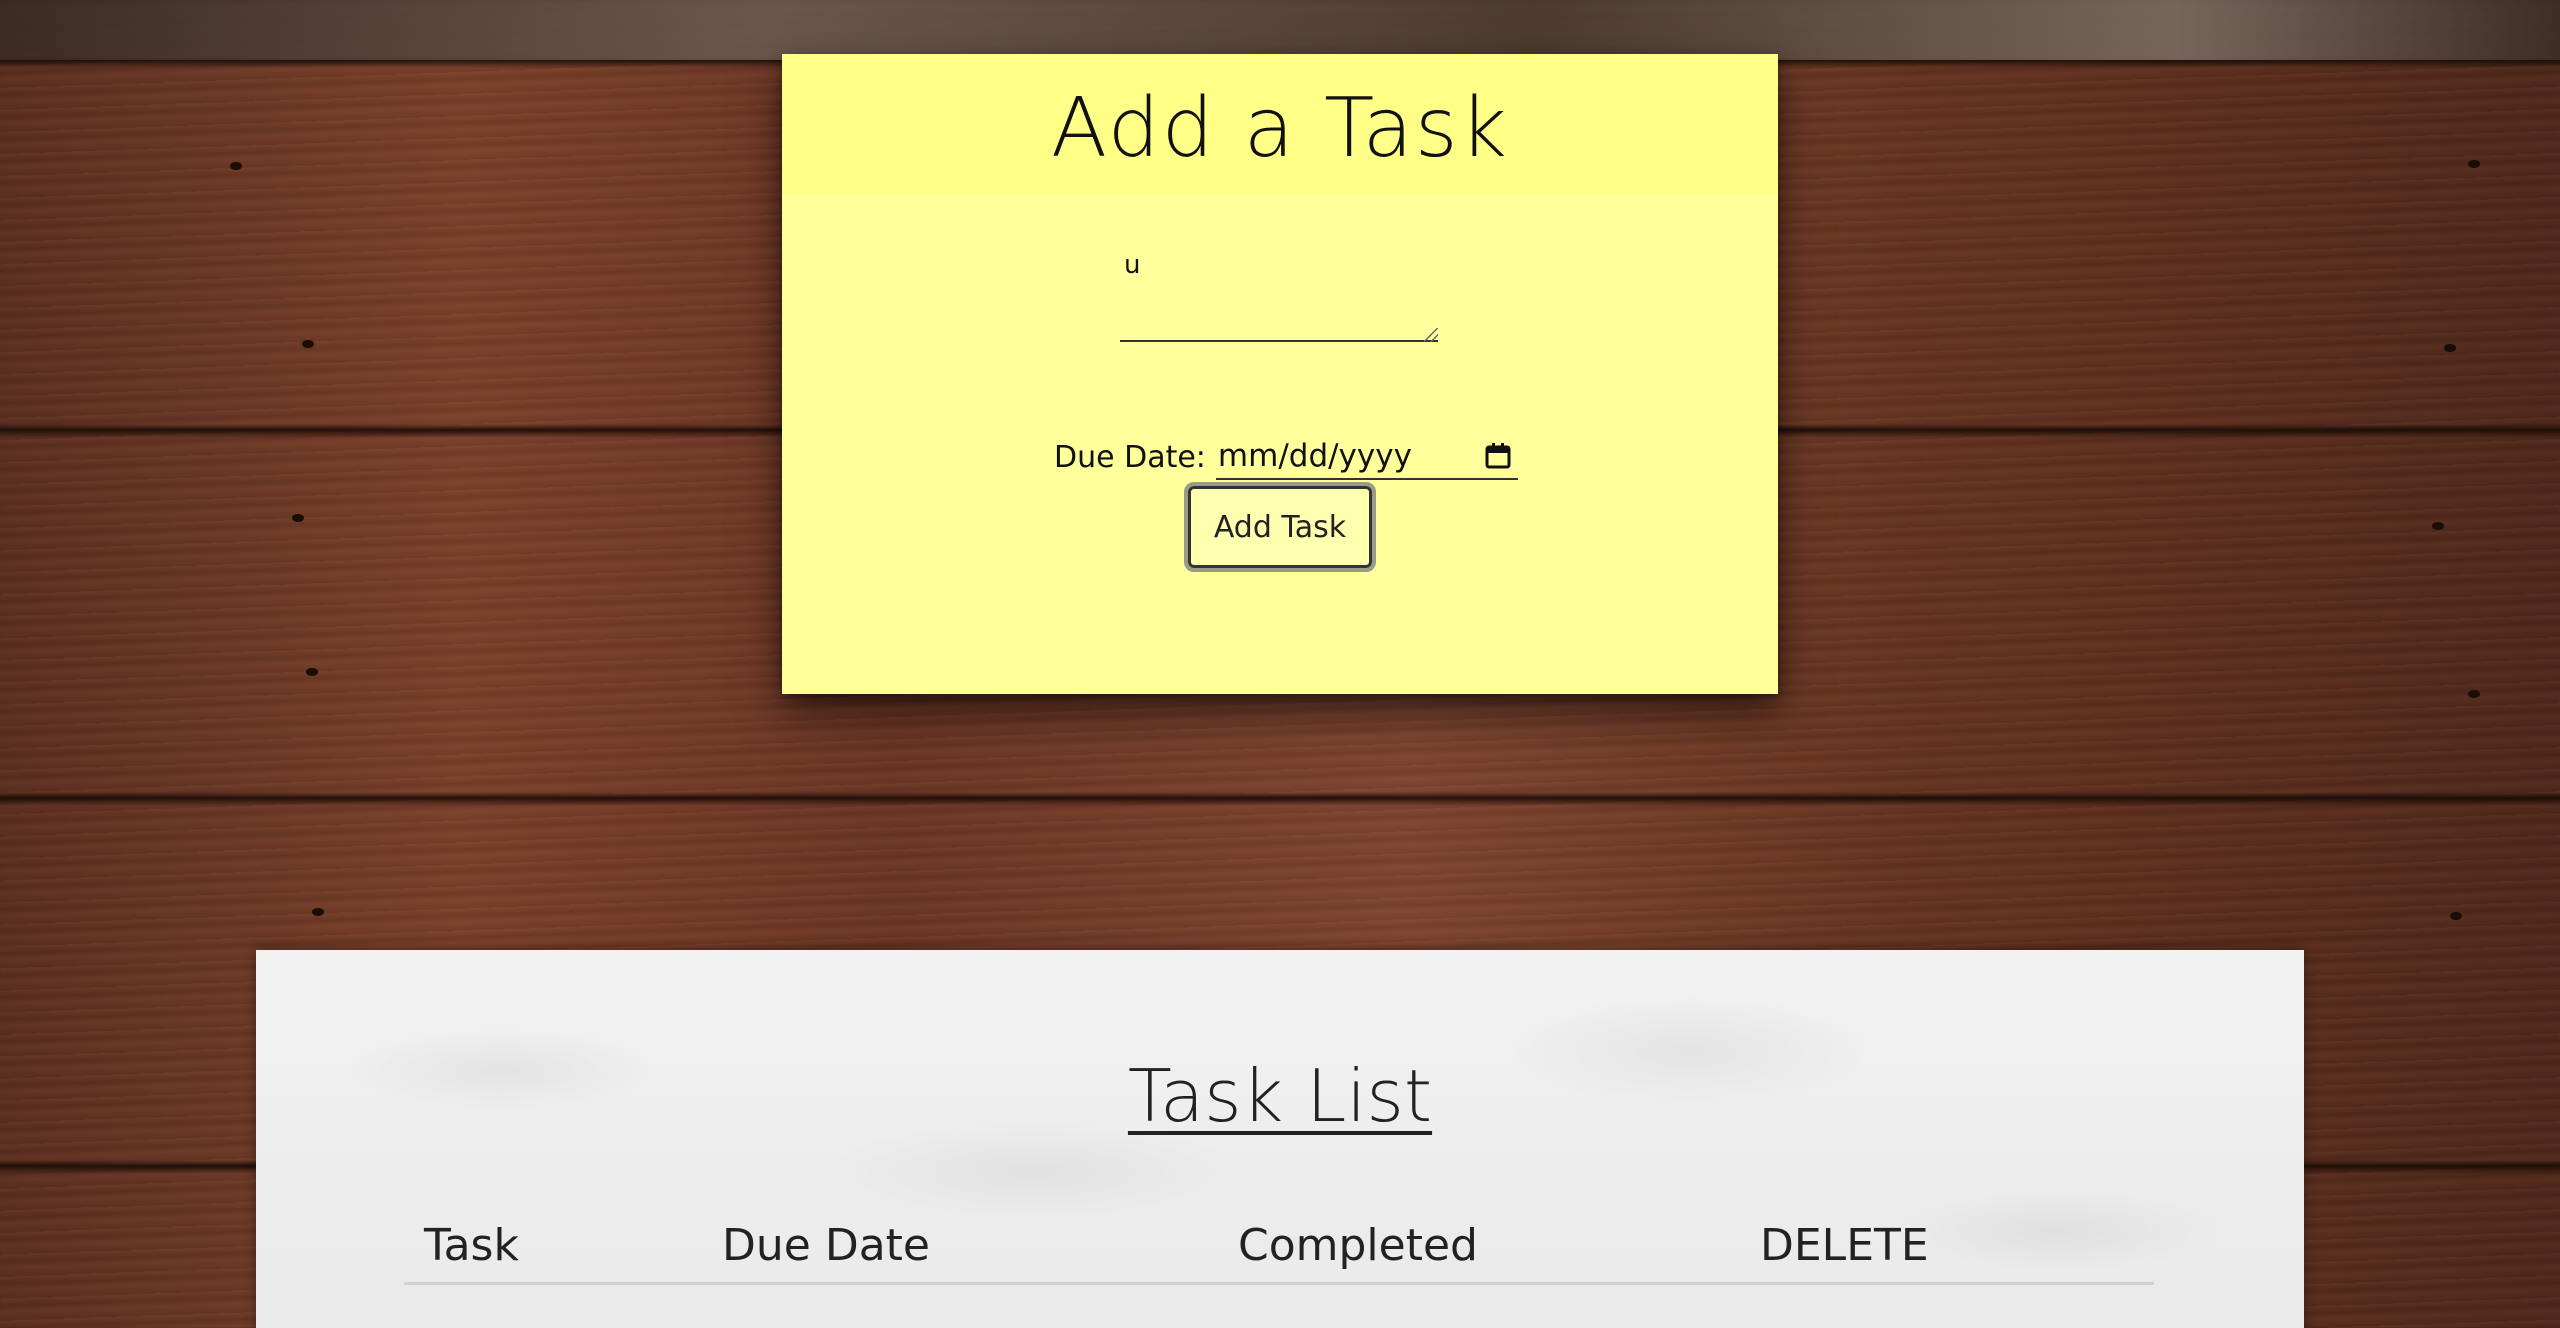  What do you see at coordinates (1280, 30) in the screenshot?
I see `wood-top-strip` at bounding box center [1280, 30].